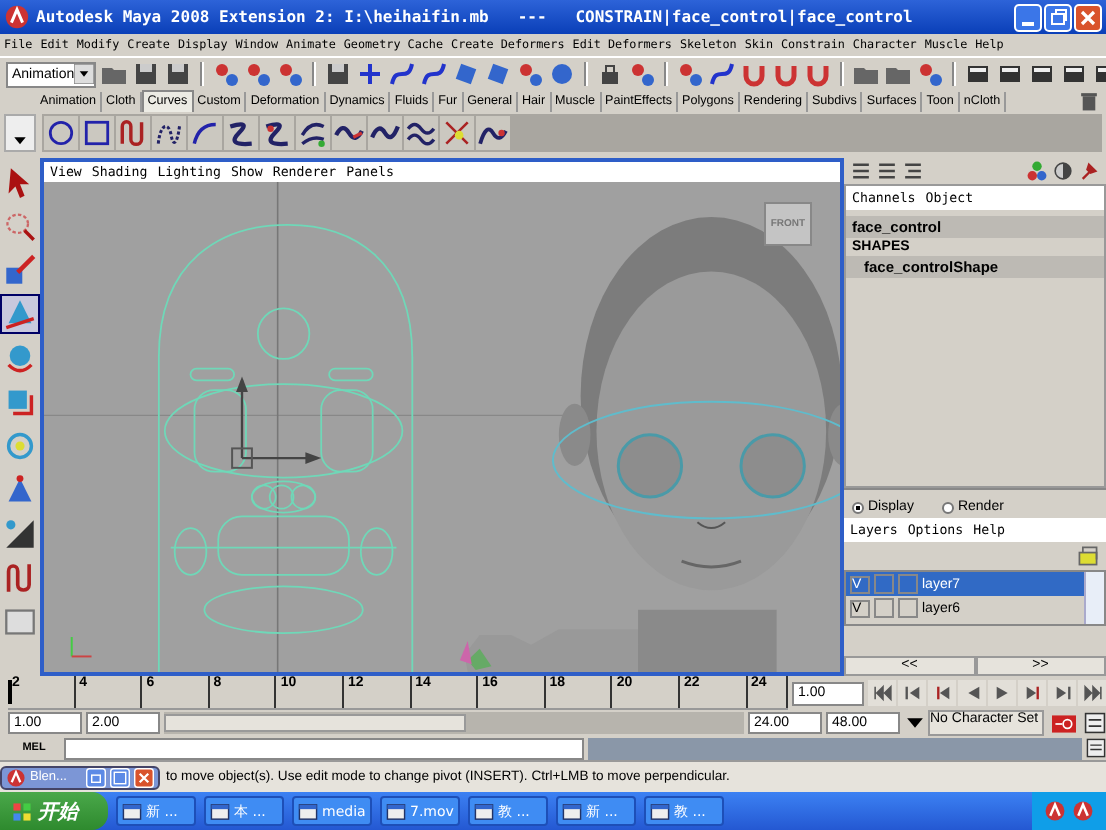 The height and width of the screenshot is (830, 1106). I want to click on minimize-icon, so click(1028, 17).